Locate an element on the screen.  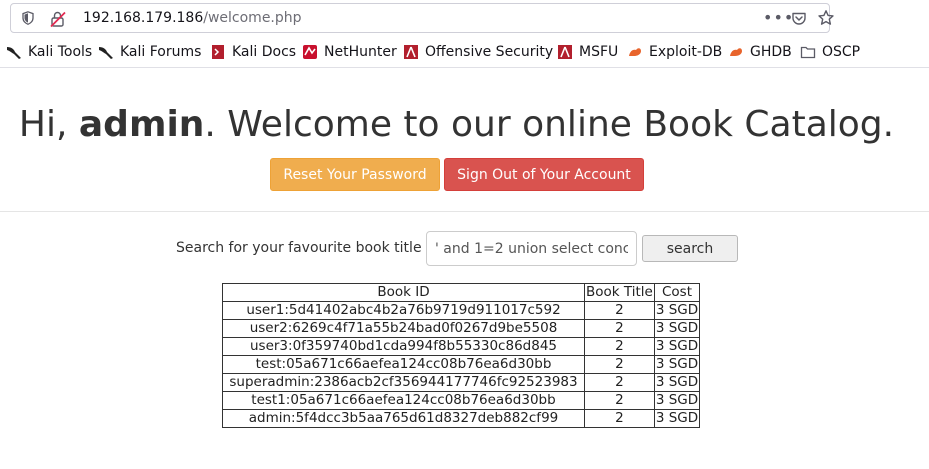
bookmark-label: OSCP is located at coordinates (841, 52).